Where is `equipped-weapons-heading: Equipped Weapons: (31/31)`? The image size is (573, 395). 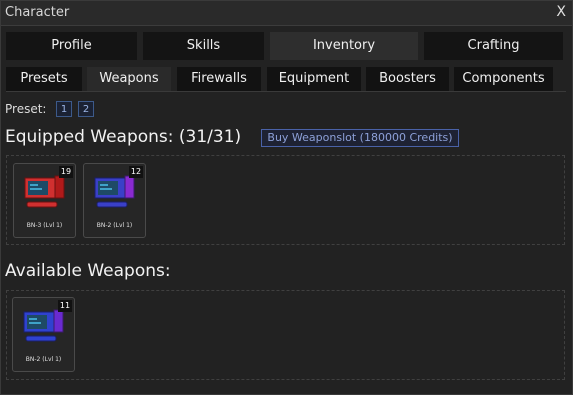
equipped-weapons-heading: Equipped Weapons: (31/31) is located at coordinates (123, 137).